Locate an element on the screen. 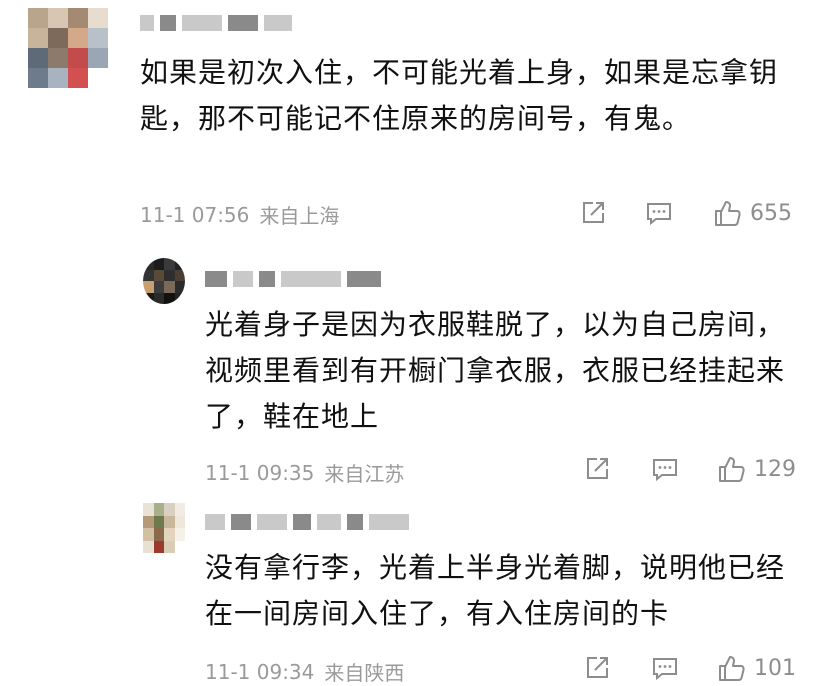  like-count: 655 is located at coordinates (771, 213).